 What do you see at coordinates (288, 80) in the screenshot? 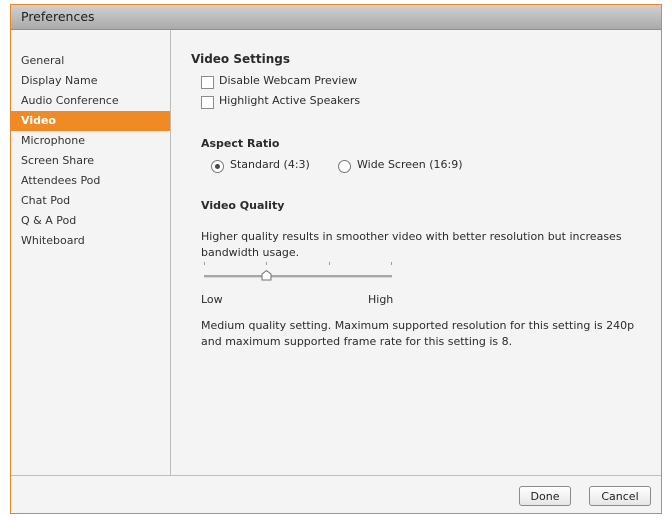
I see `disable-webcam-preview-label: Disable Webcam Preview` at bounding box center [288, 80].